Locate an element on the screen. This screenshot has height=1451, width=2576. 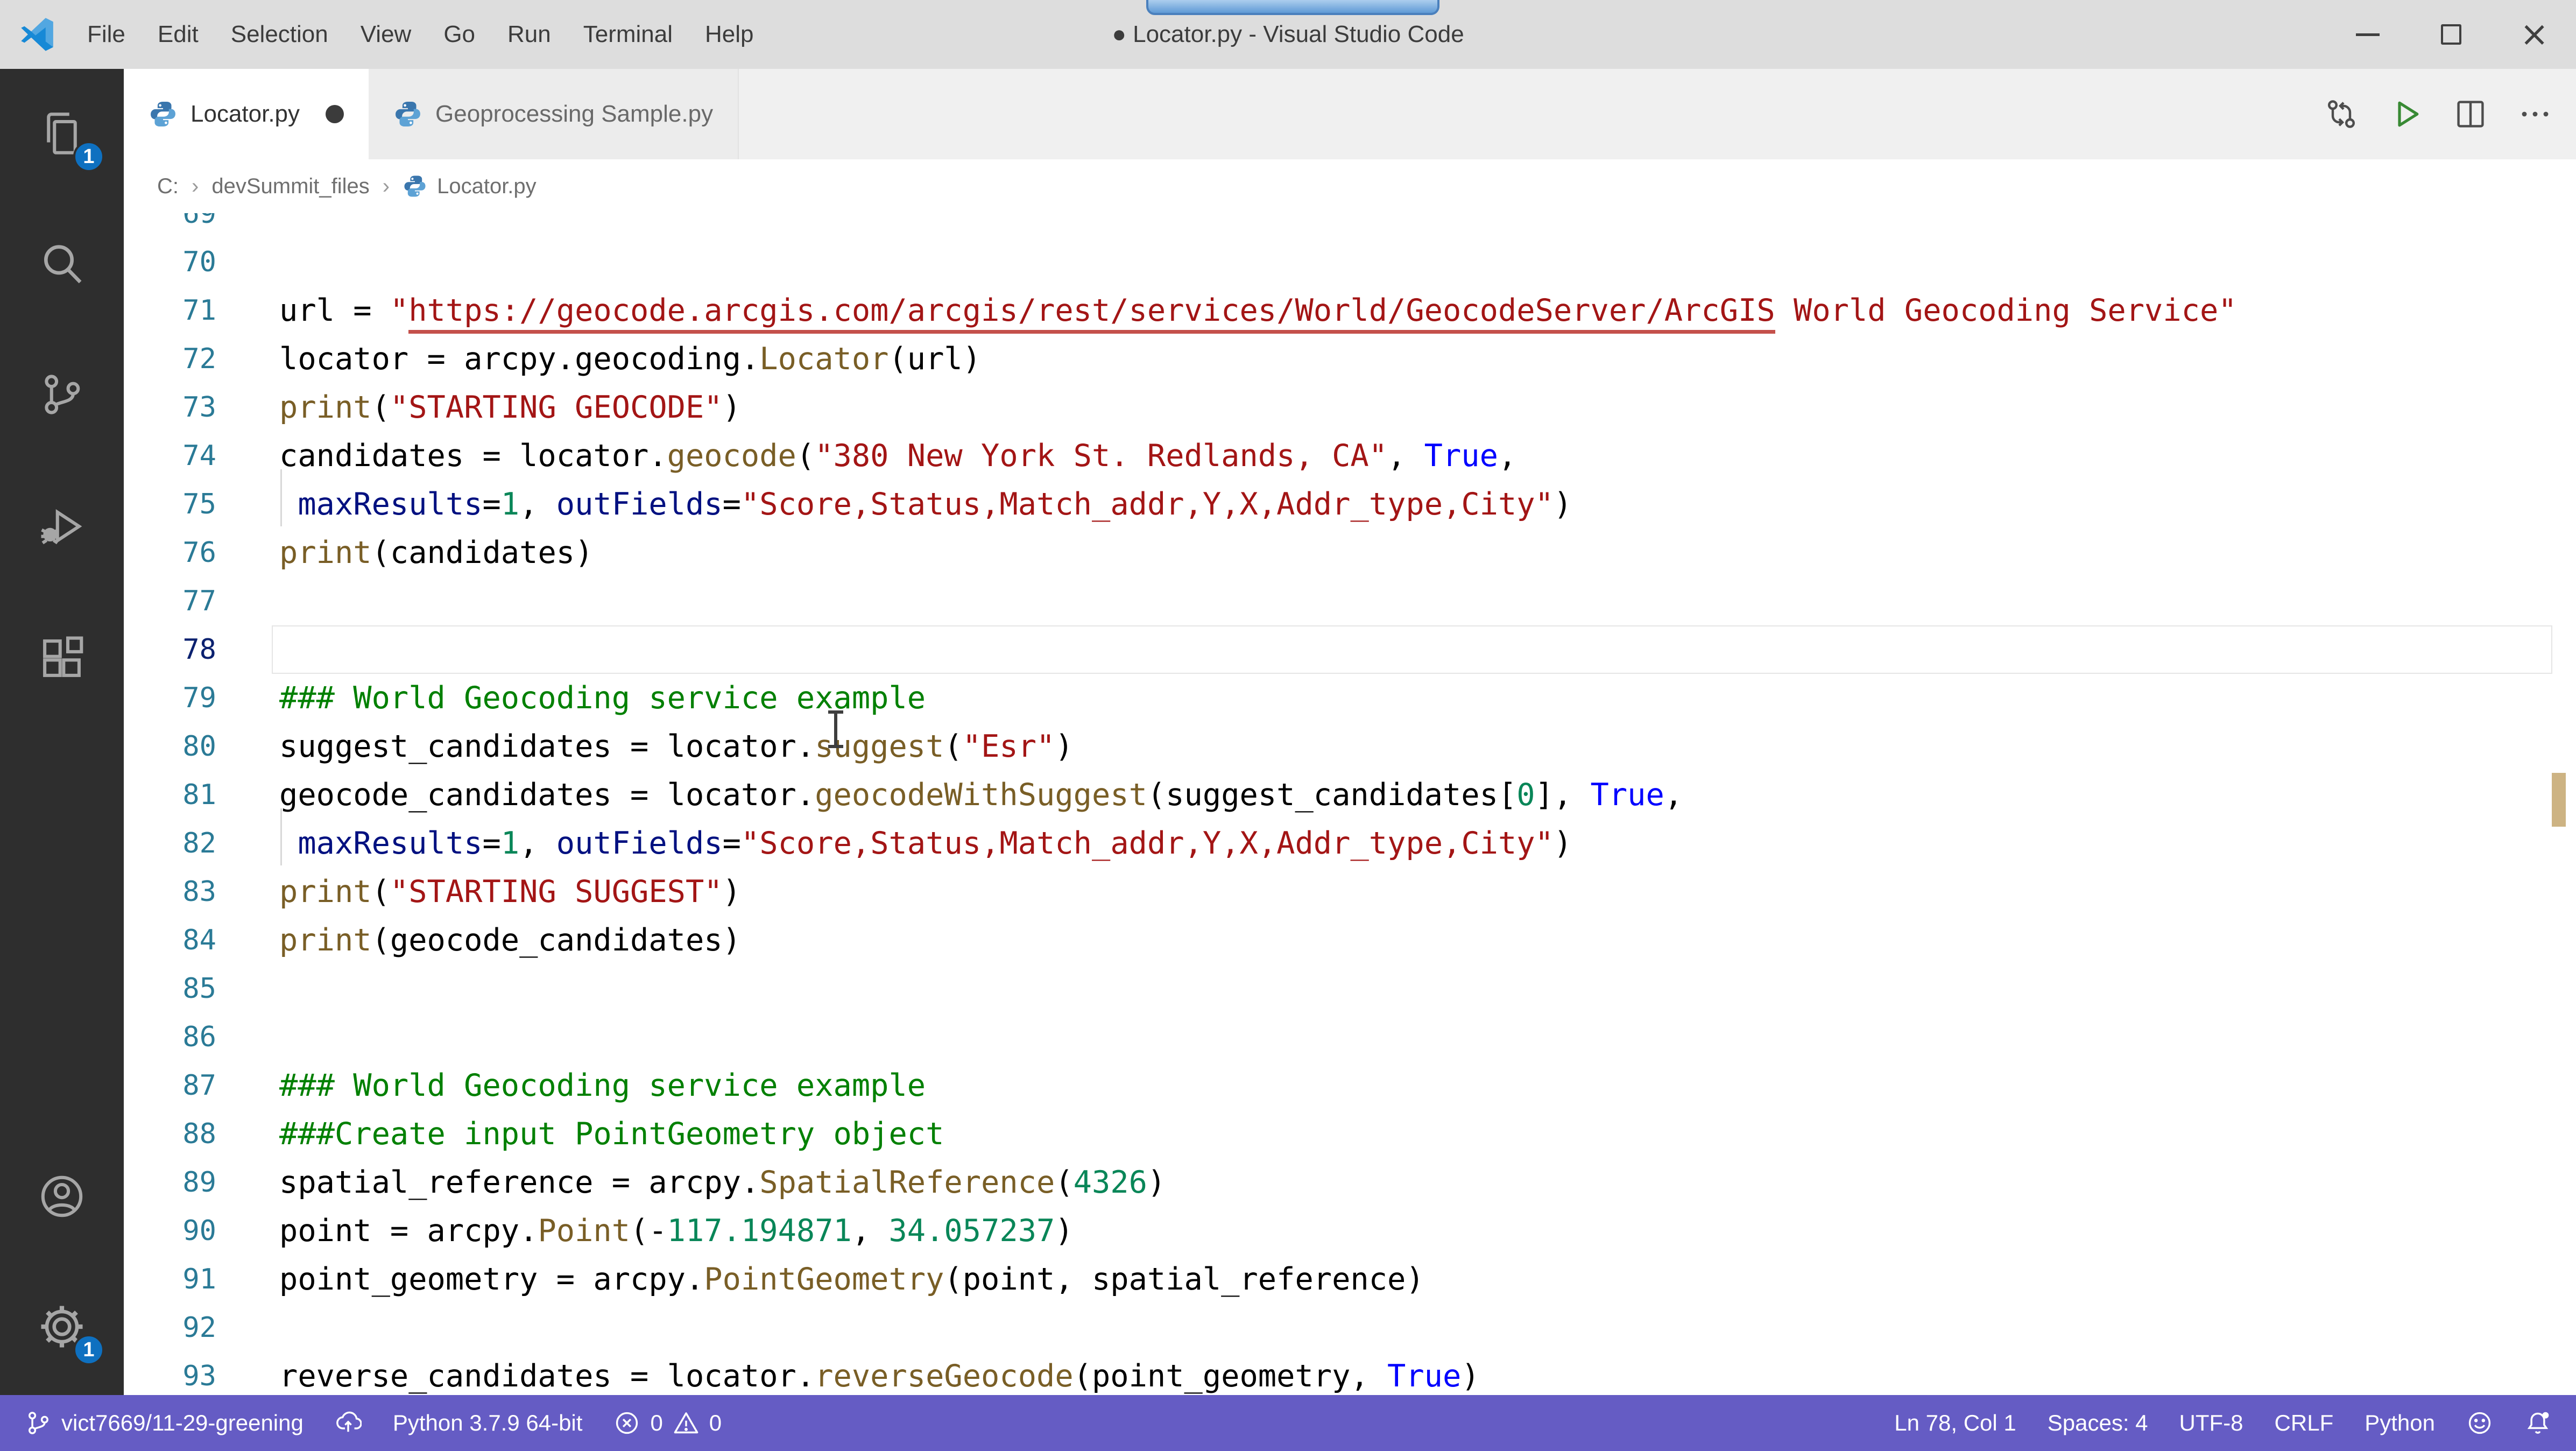
run-icon is located at coordinates (2406, 114).